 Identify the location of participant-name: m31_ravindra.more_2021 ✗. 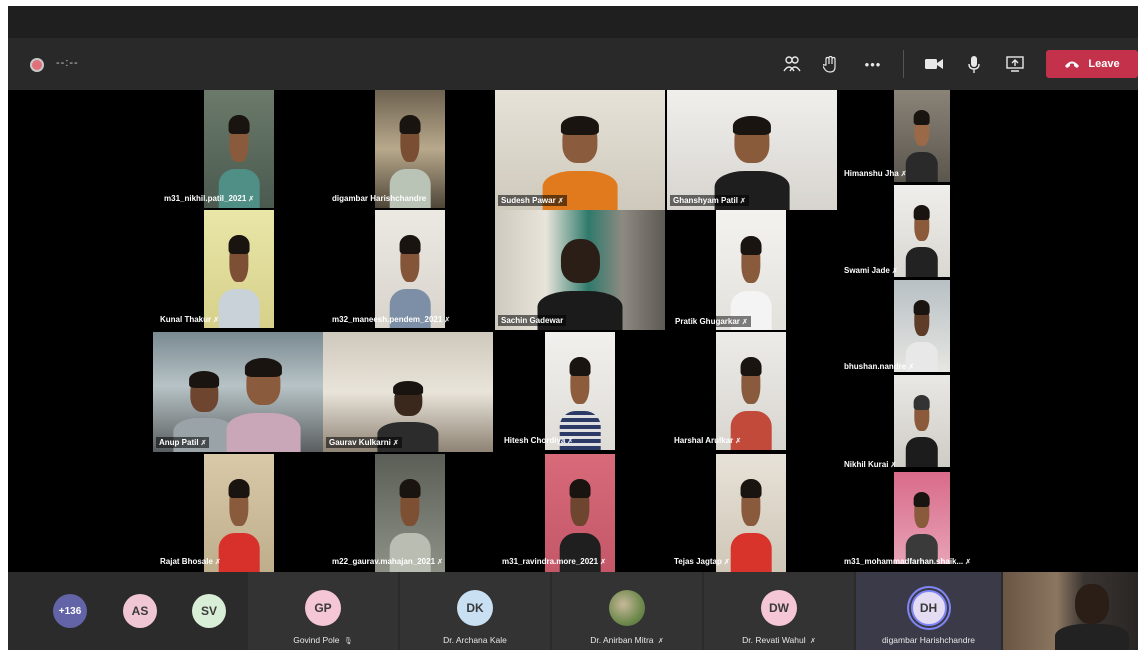
(554, 561).